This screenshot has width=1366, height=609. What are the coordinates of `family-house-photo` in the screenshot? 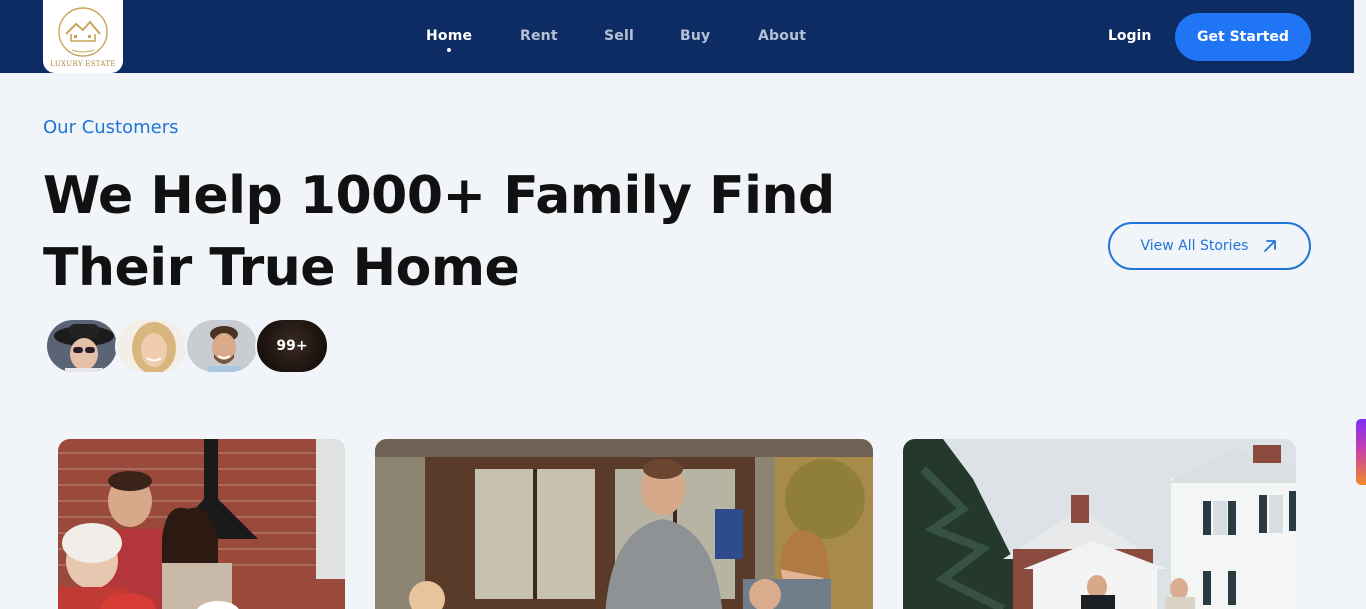 It's located at (1099, 524).